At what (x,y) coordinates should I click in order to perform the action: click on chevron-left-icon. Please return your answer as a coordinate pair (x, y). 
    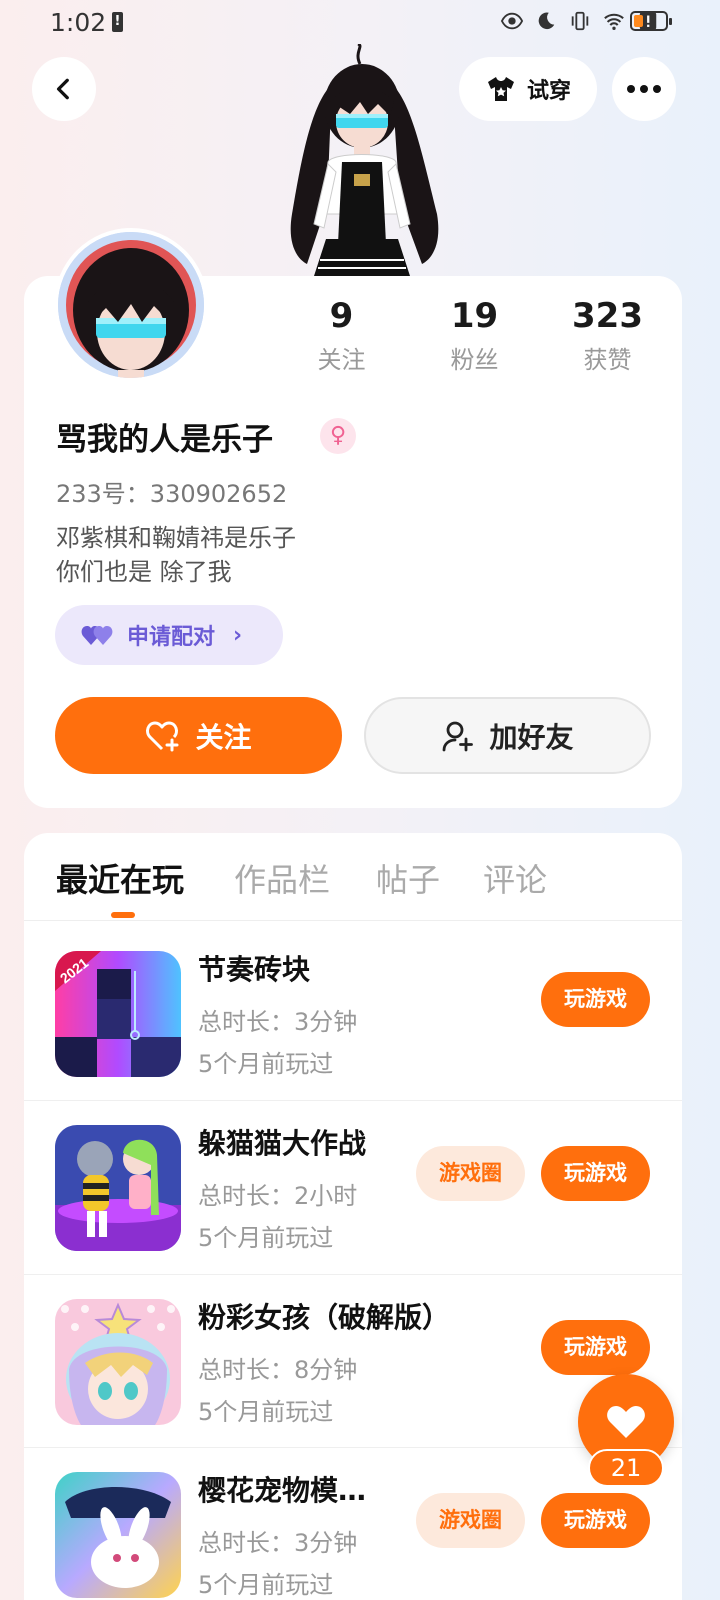
    Looking at the image, I should click on (62, 89).